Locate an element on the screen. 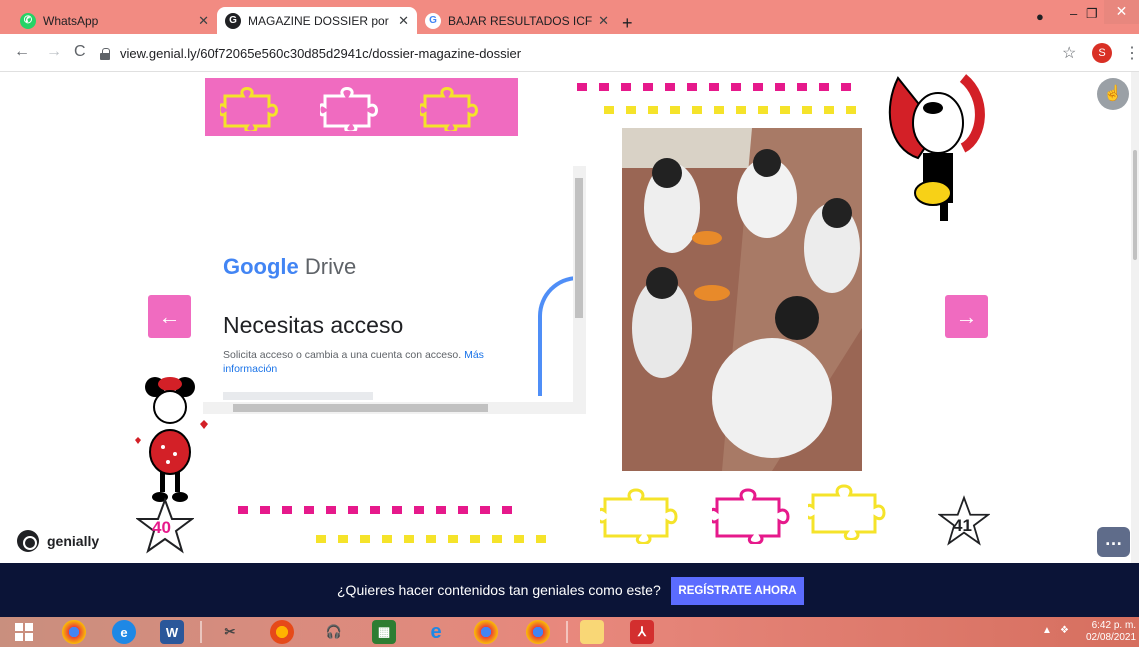 The image size is (1139, 647). clock-date: 02/08/2021 is located at coordinates (1111, 637).